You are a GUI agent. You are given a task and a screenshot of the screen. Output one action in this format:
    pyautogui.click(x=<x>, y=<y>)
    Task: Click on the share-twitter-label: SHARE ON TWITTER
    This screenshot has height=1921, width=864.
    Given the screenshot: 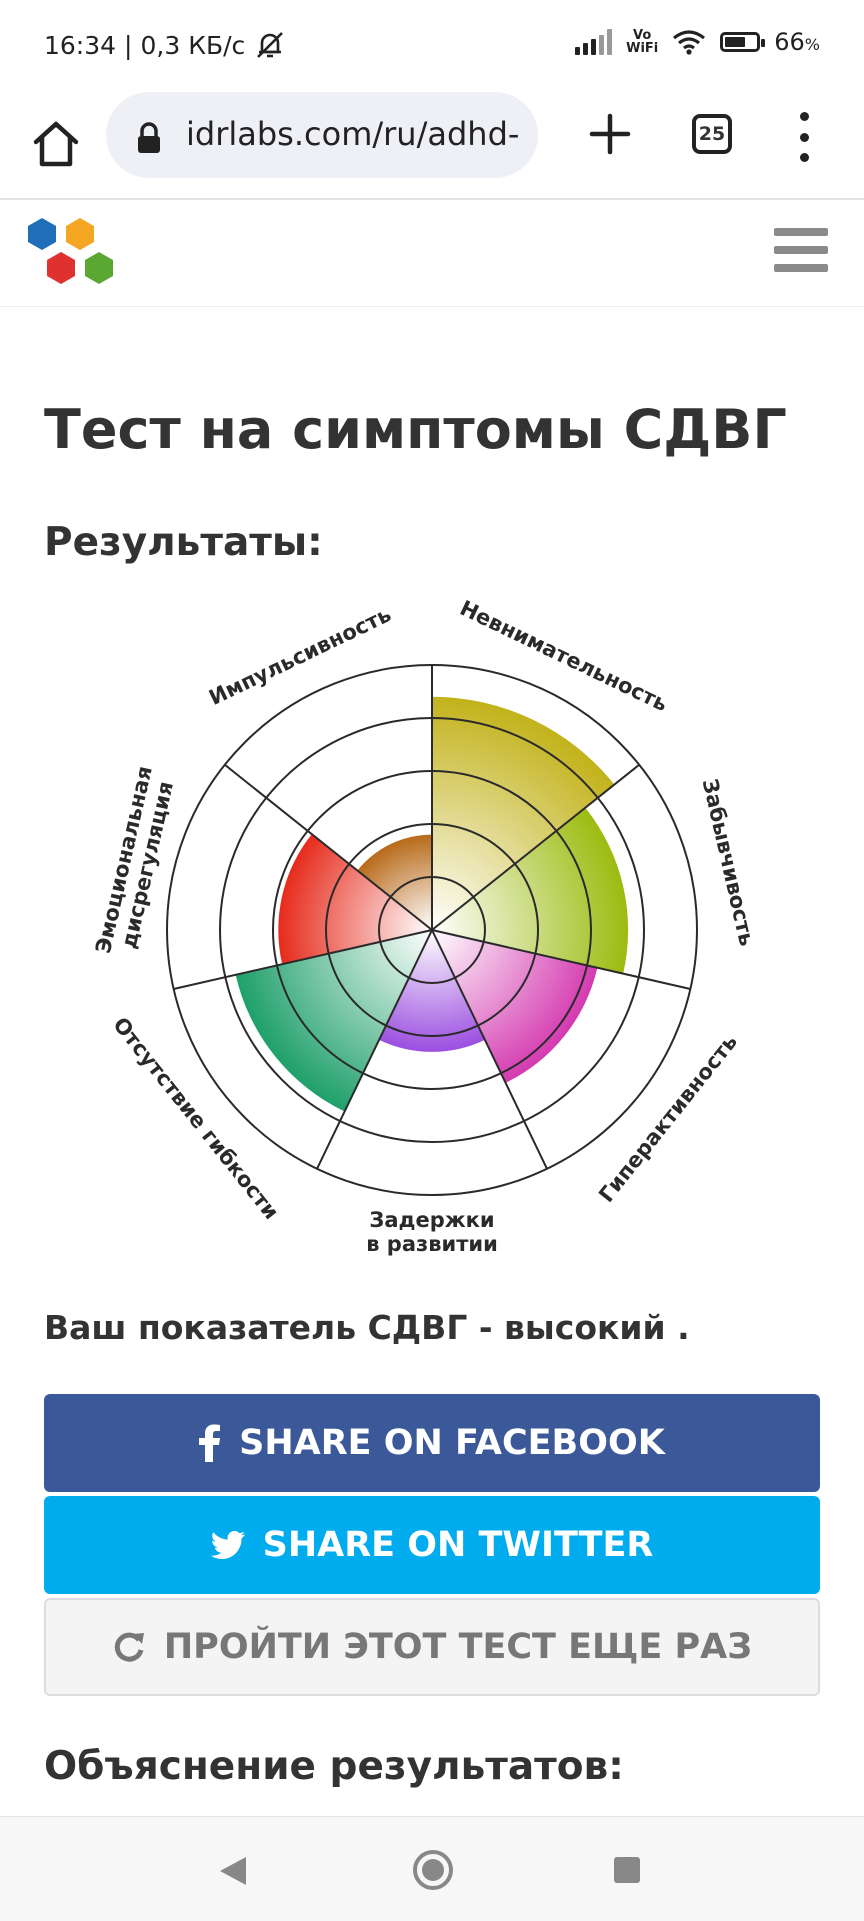 What is the action you would take?
    pyautogui.click(x=458, y=1545)
    